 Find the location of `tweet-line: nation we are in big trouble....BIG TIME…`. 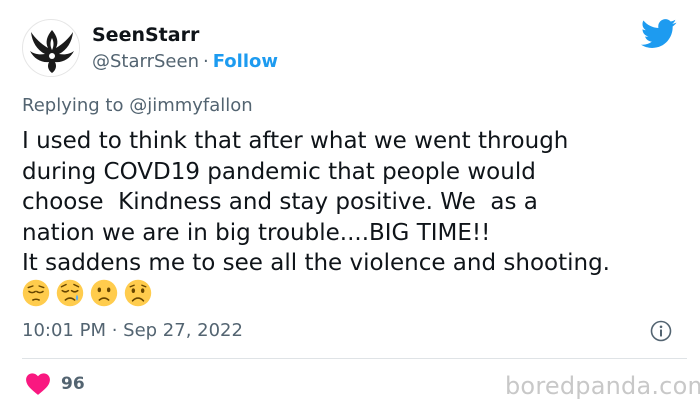

tweet-line: nation we are in big trouble....BIG TIME… is located at coordinates (256, 232).